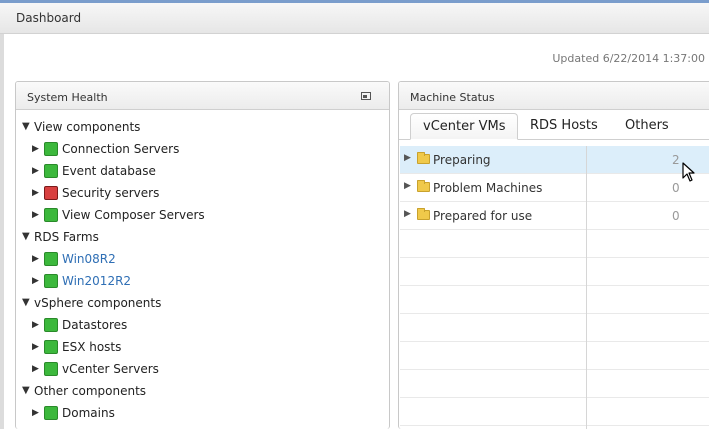 The width and height of the screenshot is (709, 429). Describe the element at coordinates (354, 17) in the screenshot. I see `title-bar: Dashboard` at that location.